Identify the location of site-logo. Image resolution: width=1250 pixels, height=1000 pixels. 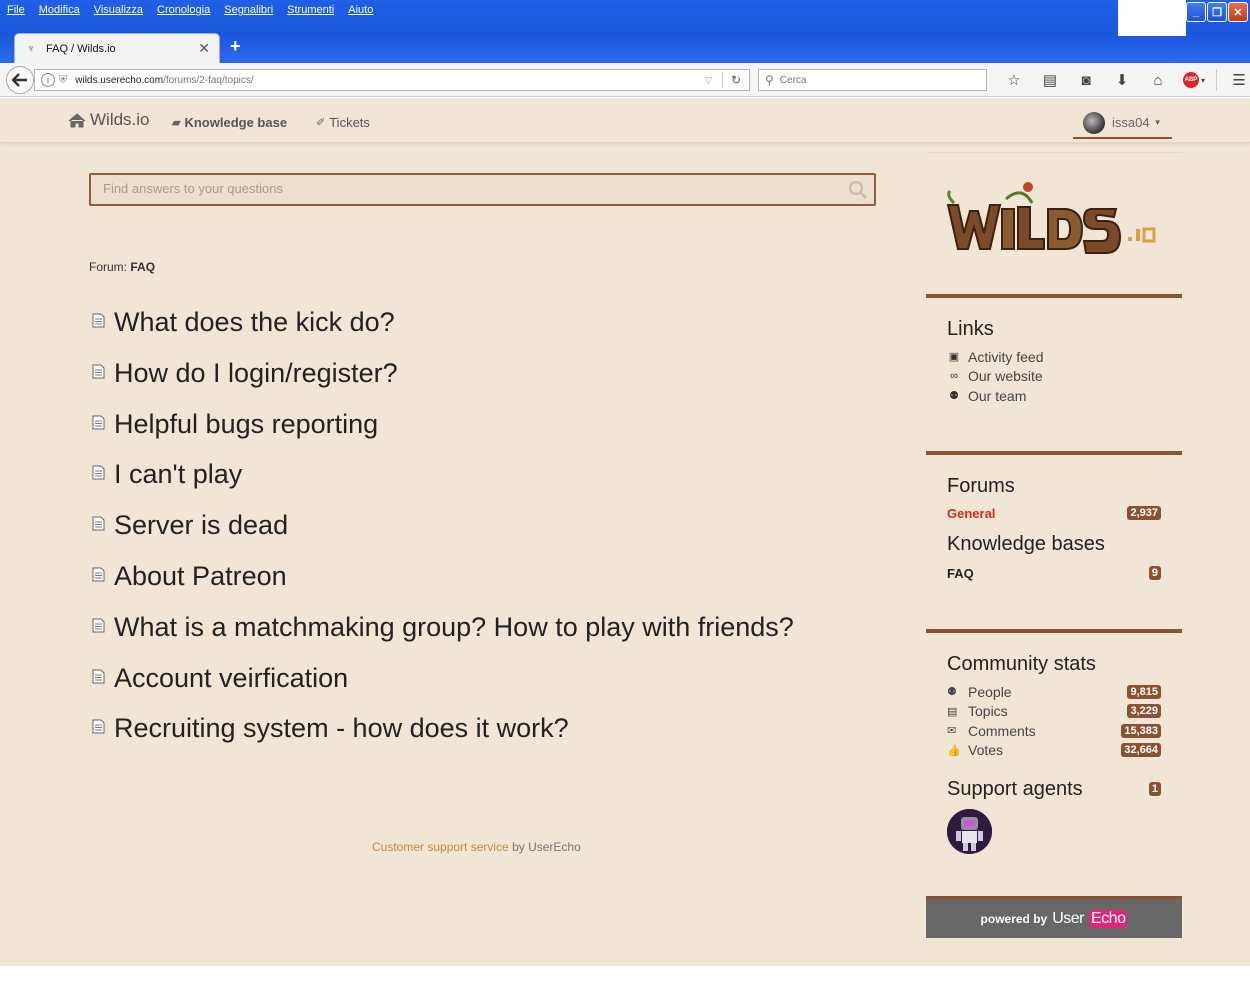
(1054, 223).